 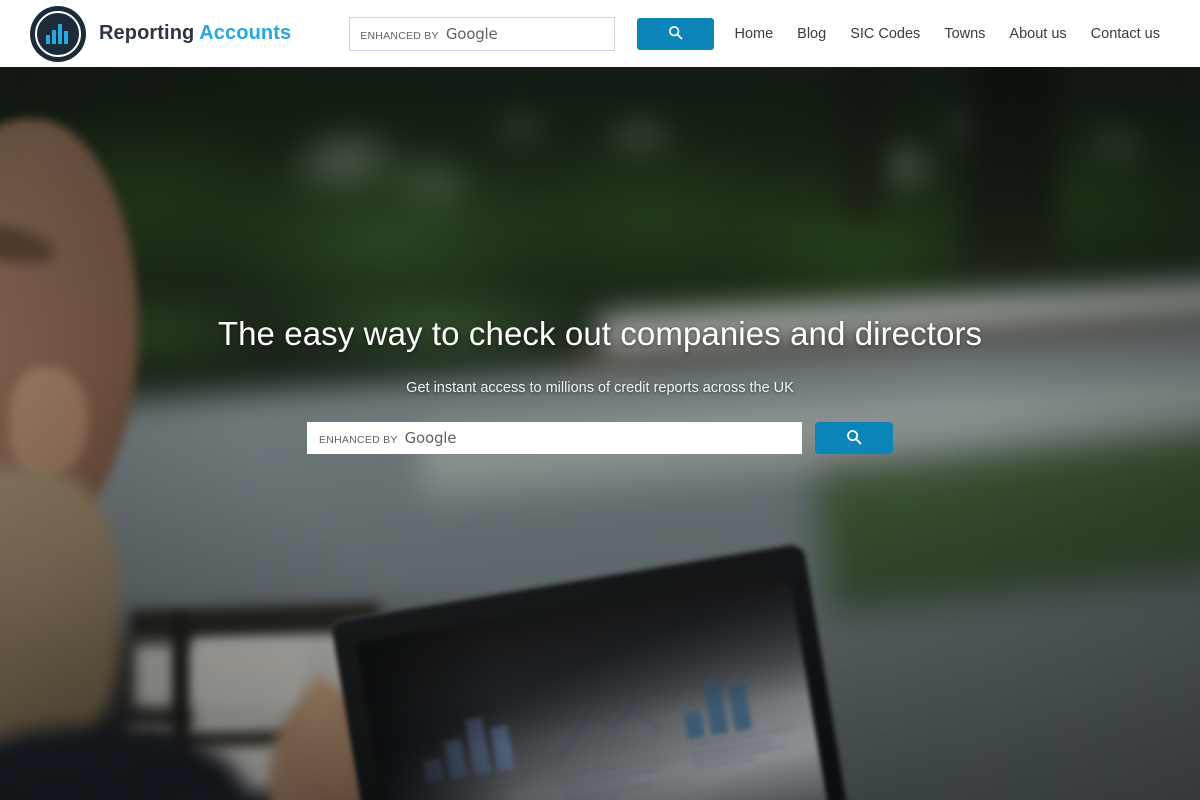 I want to click on brand-logo-link: Reporting Accounts, so click(x=160, y=33).